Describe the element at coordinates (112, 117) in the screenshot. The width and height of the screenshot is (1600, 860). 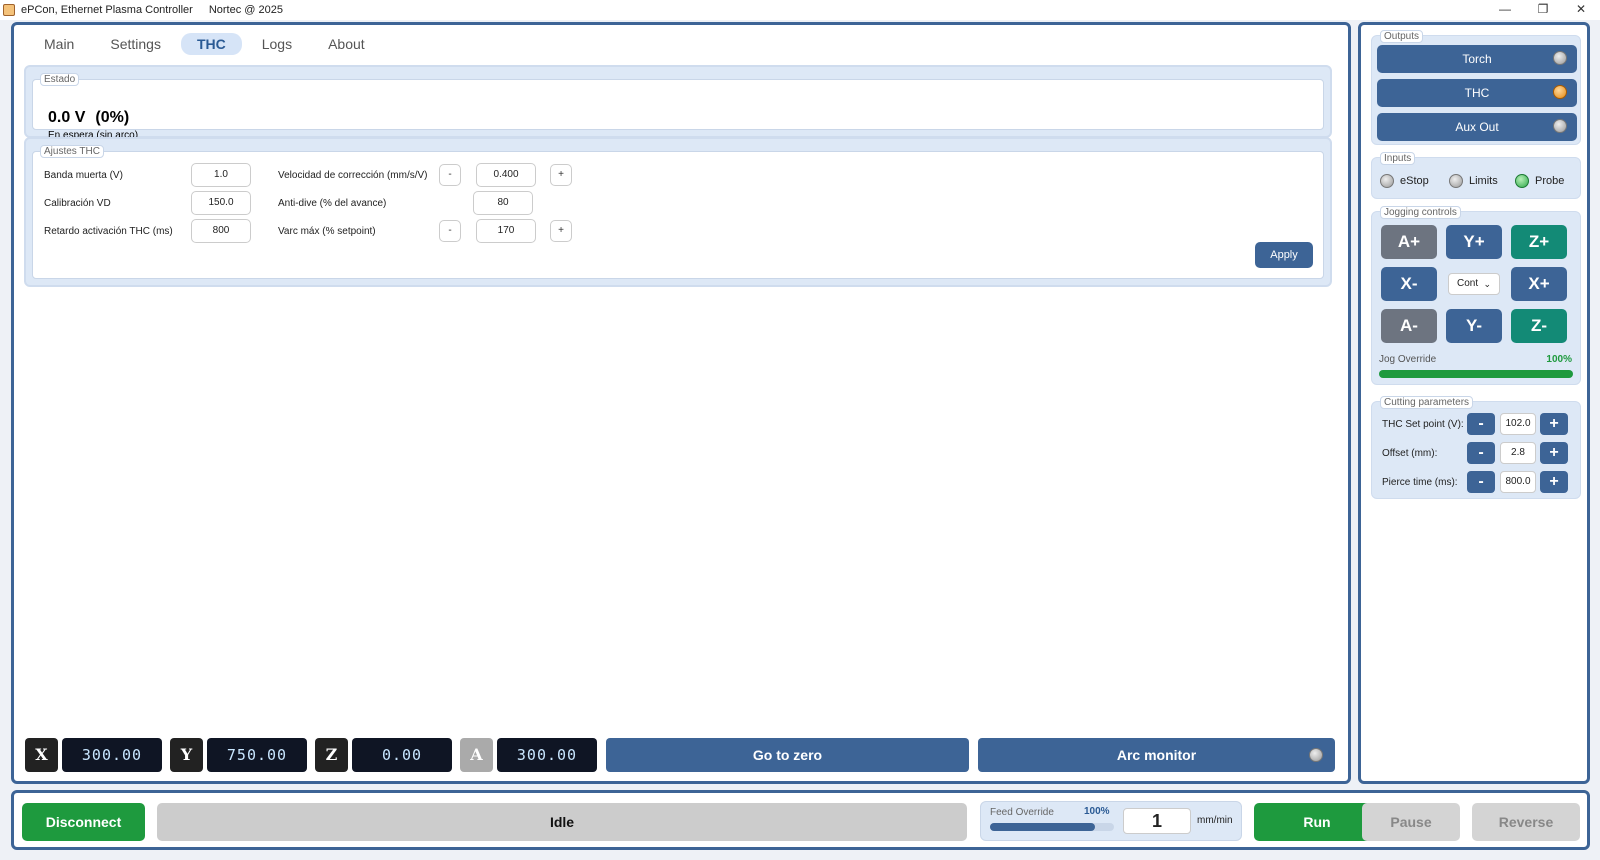
I see `thc-percent-readout: (0%)` at that location.